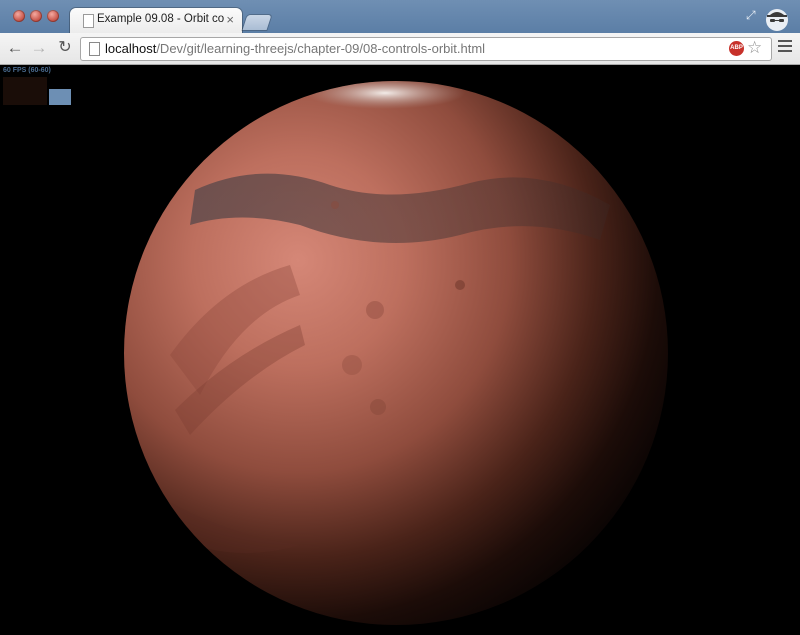 The width and height of the screenshot is (800, 635). Describe the element at coordinates (36, 16) in the screenshot. I see `minimize-window-button` at that location.